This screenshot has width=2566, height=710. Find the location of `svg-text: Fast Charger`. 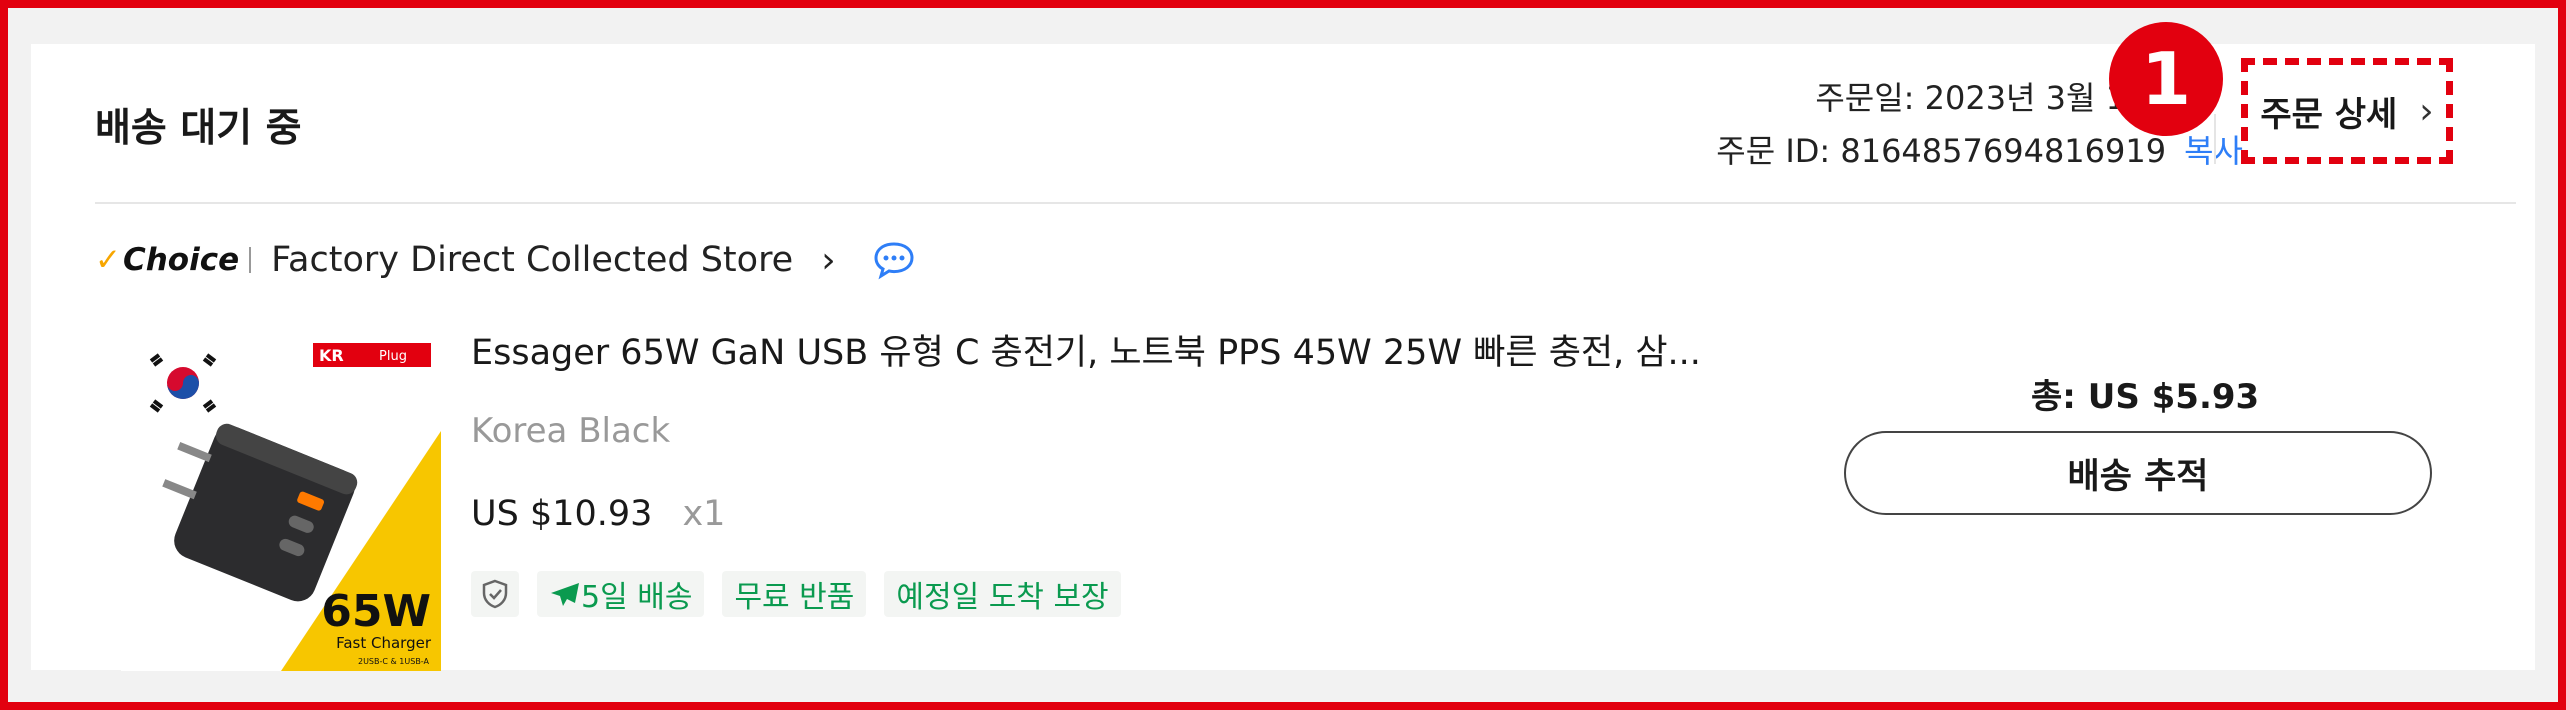

svg-text: Fast Charger is located at coordinates (384, 643).